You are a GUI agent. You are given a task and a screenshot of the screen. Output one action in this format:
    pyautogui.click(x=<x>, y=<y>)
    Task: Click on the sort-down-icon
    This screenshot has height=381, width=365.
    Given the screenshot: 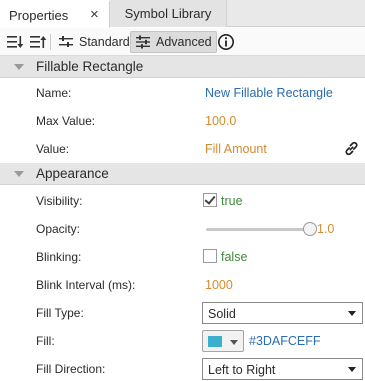 What is the action you would take?
    pyautogui.click(x=15, y=42)
    